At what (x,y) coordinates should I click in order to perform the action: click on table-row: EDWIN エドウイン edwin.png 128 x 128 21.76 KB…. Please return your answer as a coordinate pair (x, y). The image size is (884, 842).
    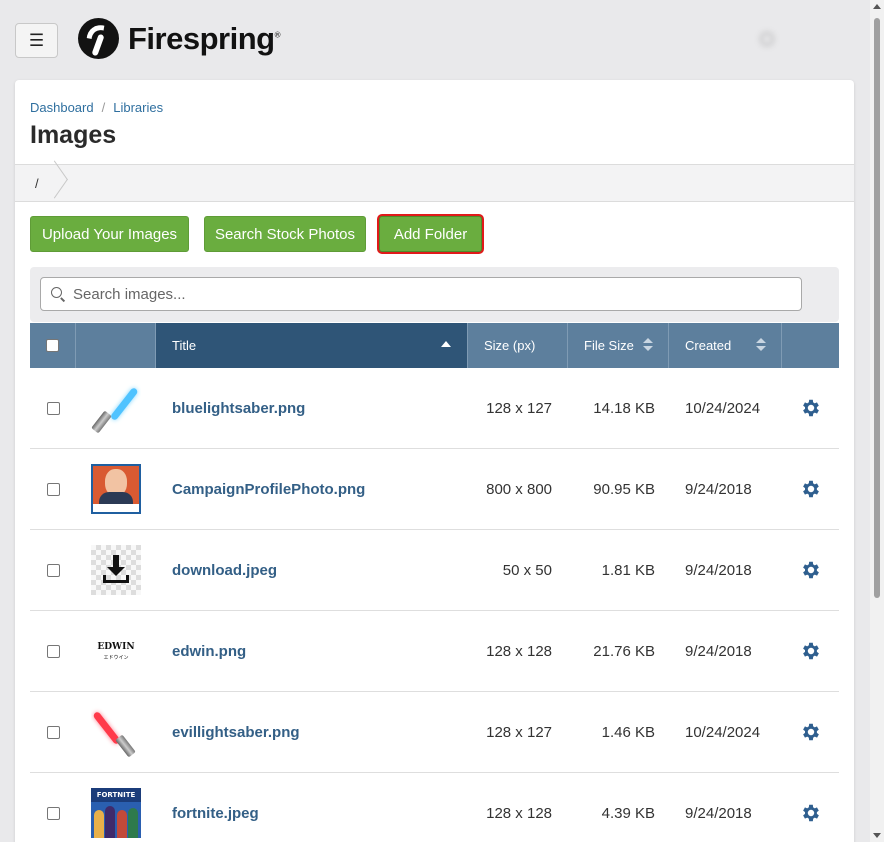
    Looking at the image, I should click on (434, 651).